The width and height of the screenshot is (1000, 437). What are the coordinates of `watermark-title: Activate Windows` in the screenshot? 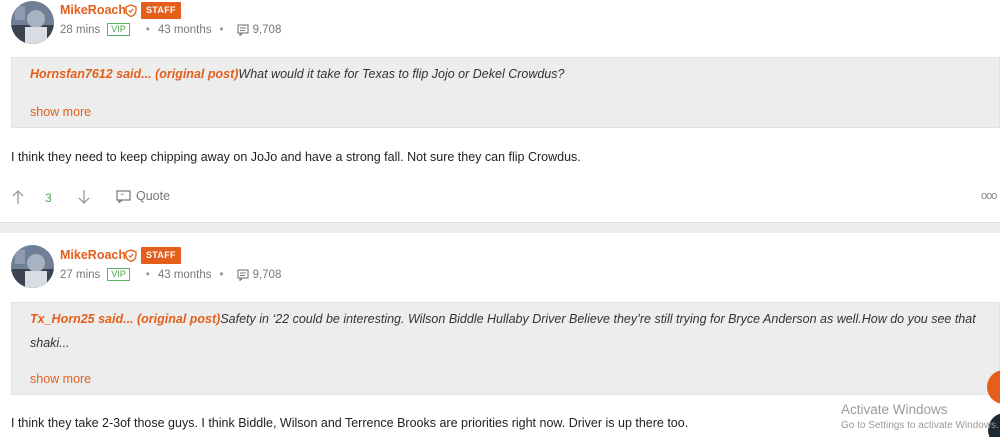 It's located at (894, 409).